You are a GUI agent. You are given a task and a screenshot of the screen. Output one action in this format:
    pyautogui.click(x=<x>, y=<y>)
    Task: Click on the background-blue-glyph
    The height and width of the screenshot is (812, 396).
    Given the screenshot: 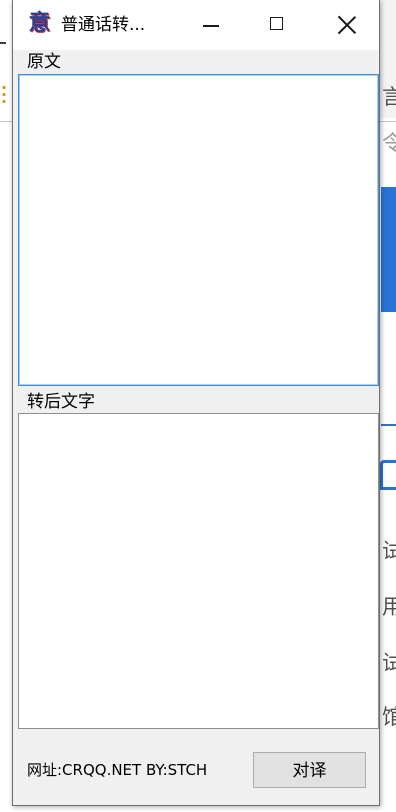 What is the action you would take?
    pyautogui.click(x=388, y=475)
    